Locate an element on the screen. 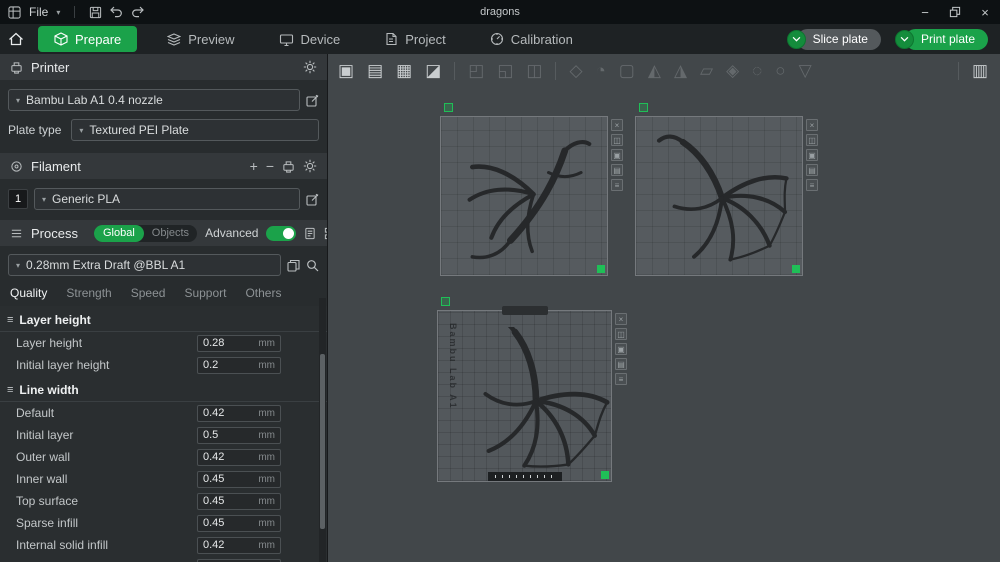  printer-settings-gear-icon is located at coordinates (310, 67).